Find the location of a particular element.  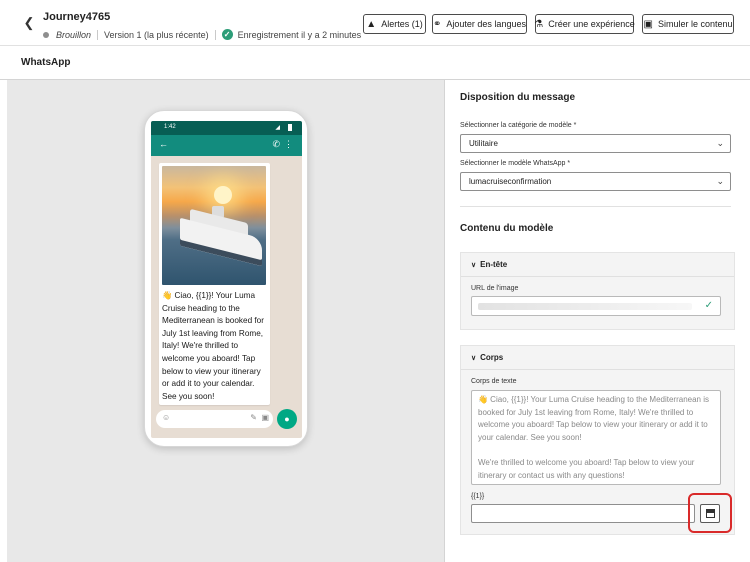

message-composer: ☺ ✎ ▣ is located at coordinates (214, 419).